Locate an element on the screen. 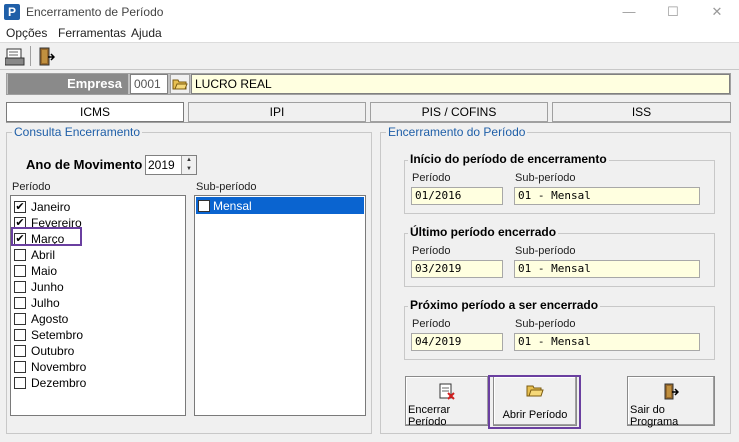  app-icon: P is located at coordinates (12, 12).